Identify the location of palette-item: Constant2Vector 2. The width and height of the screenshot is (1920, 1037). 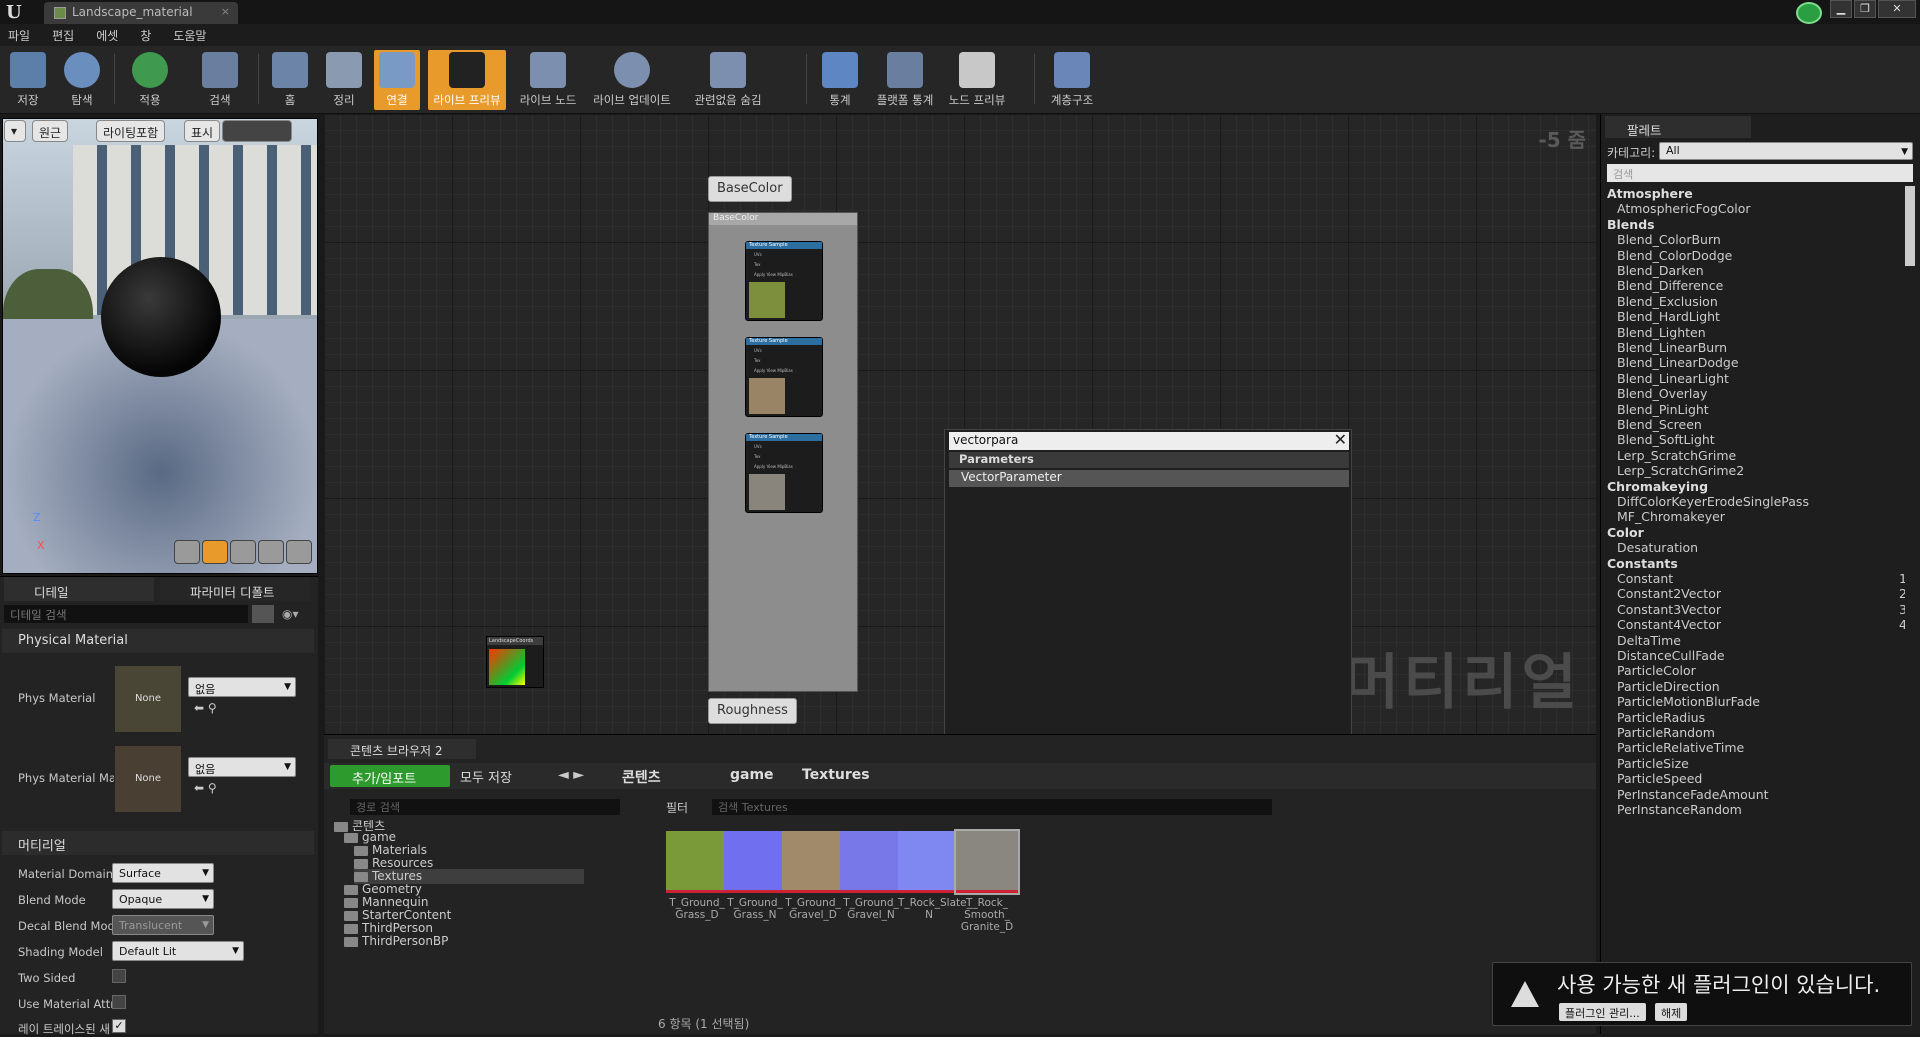
(1761, 593).